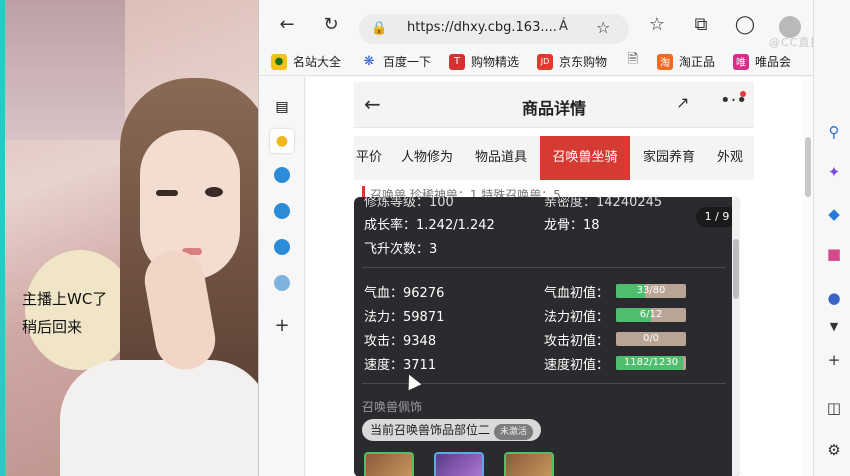  I want to click on popup-scrollbar-thumb, so click(736, 269).